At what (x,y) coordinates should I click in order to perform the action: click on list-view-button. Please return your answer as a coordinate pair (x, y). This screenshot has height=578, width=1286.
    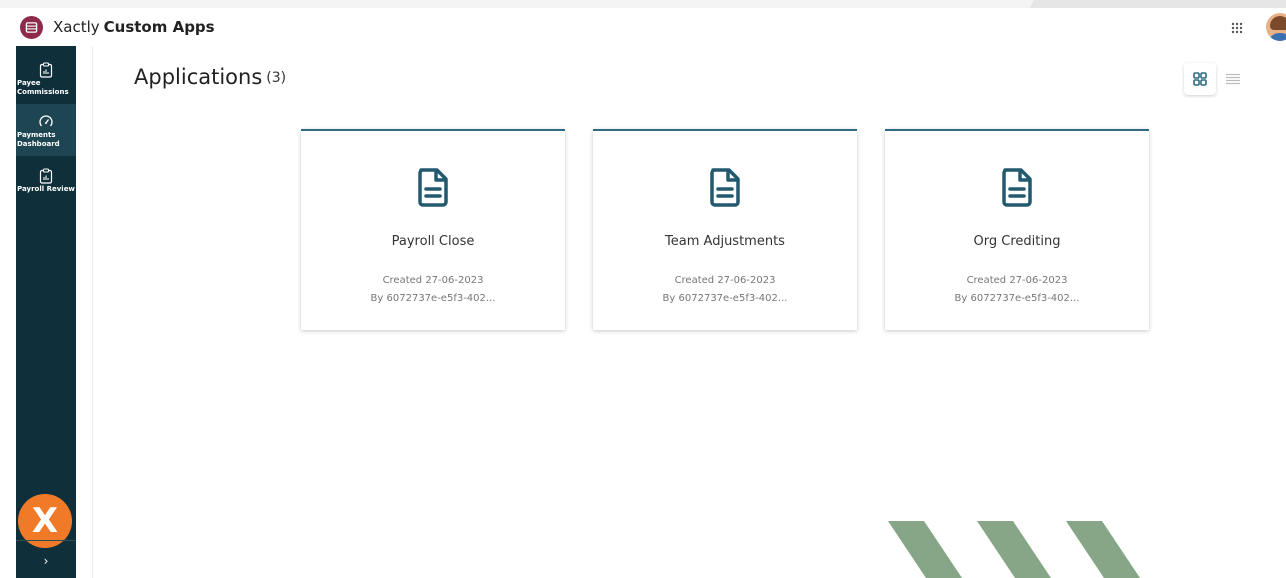
    Looking at the image, I should click on (1233, 79).